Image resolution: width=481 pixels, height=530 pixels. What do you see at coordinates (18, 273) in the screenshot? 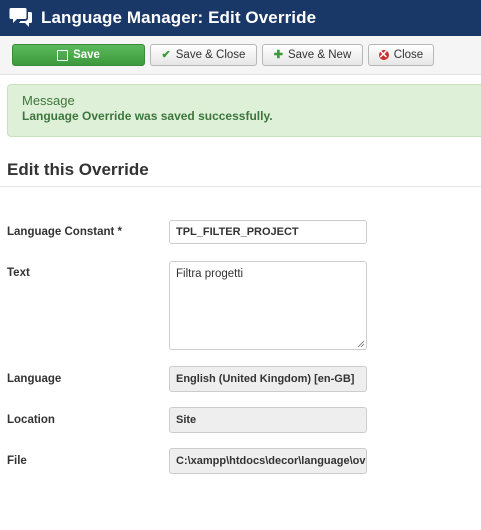
I see `text-label: Text` at bounding box center [18, 273].